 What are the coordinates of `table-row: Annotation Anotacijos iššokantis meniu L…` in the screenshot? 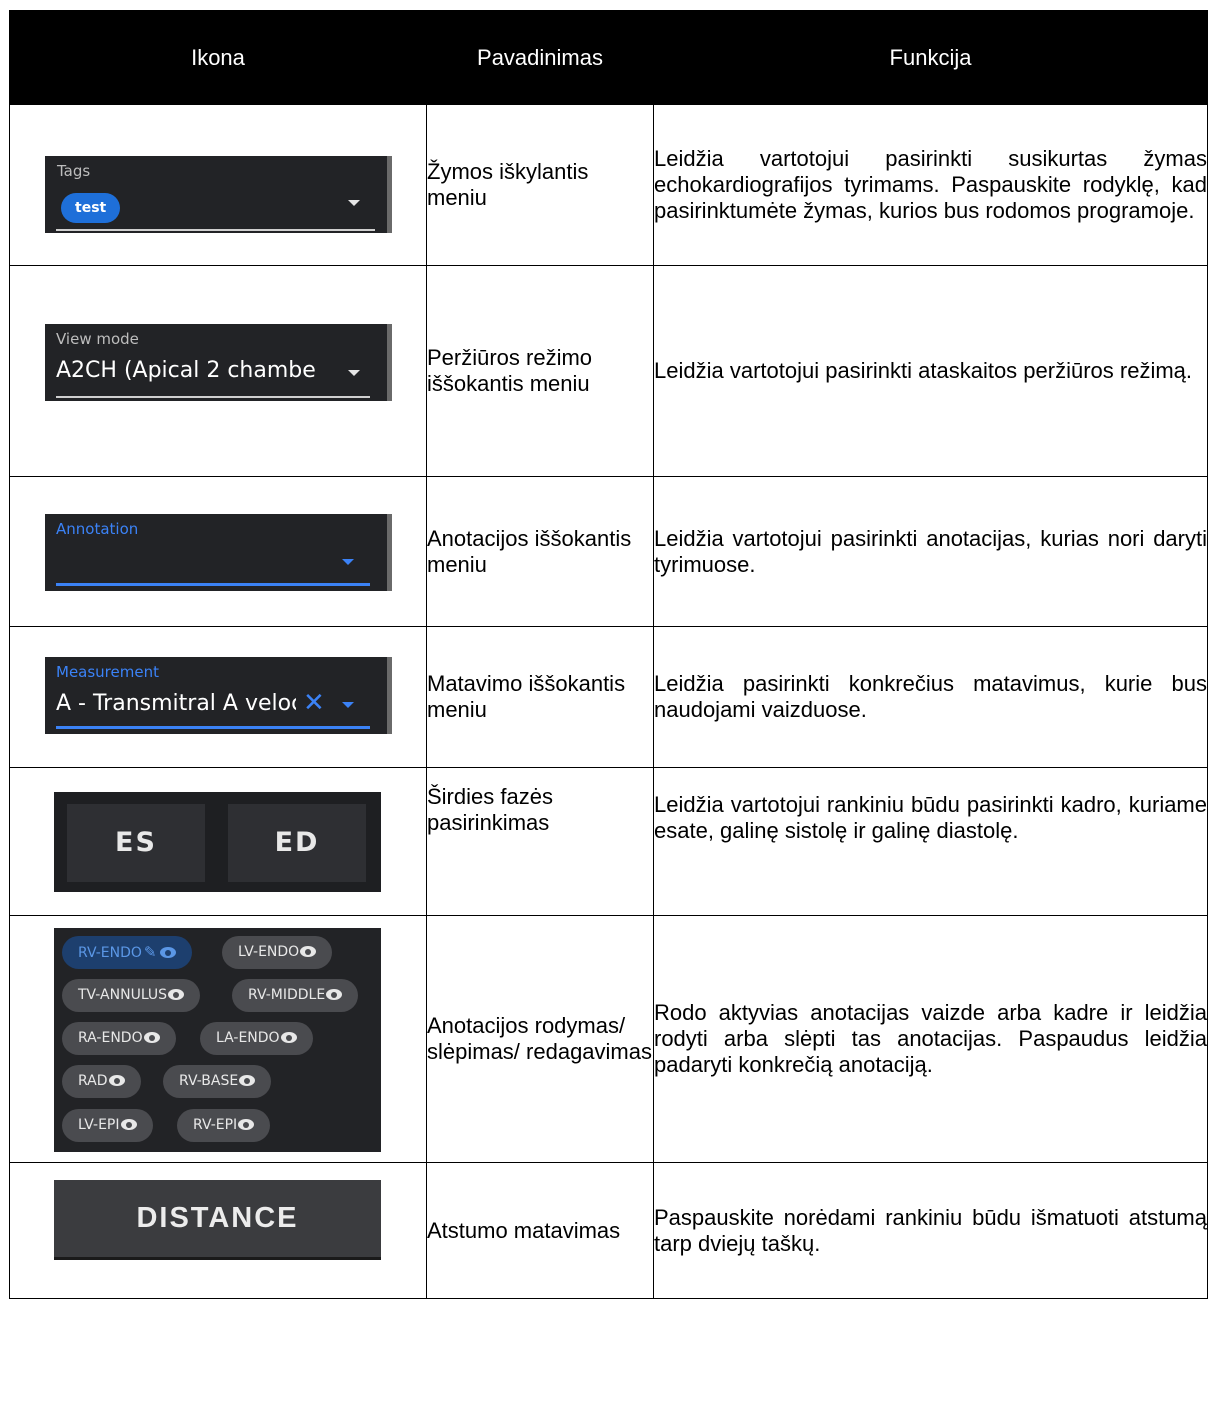 It's located at (608, 551).